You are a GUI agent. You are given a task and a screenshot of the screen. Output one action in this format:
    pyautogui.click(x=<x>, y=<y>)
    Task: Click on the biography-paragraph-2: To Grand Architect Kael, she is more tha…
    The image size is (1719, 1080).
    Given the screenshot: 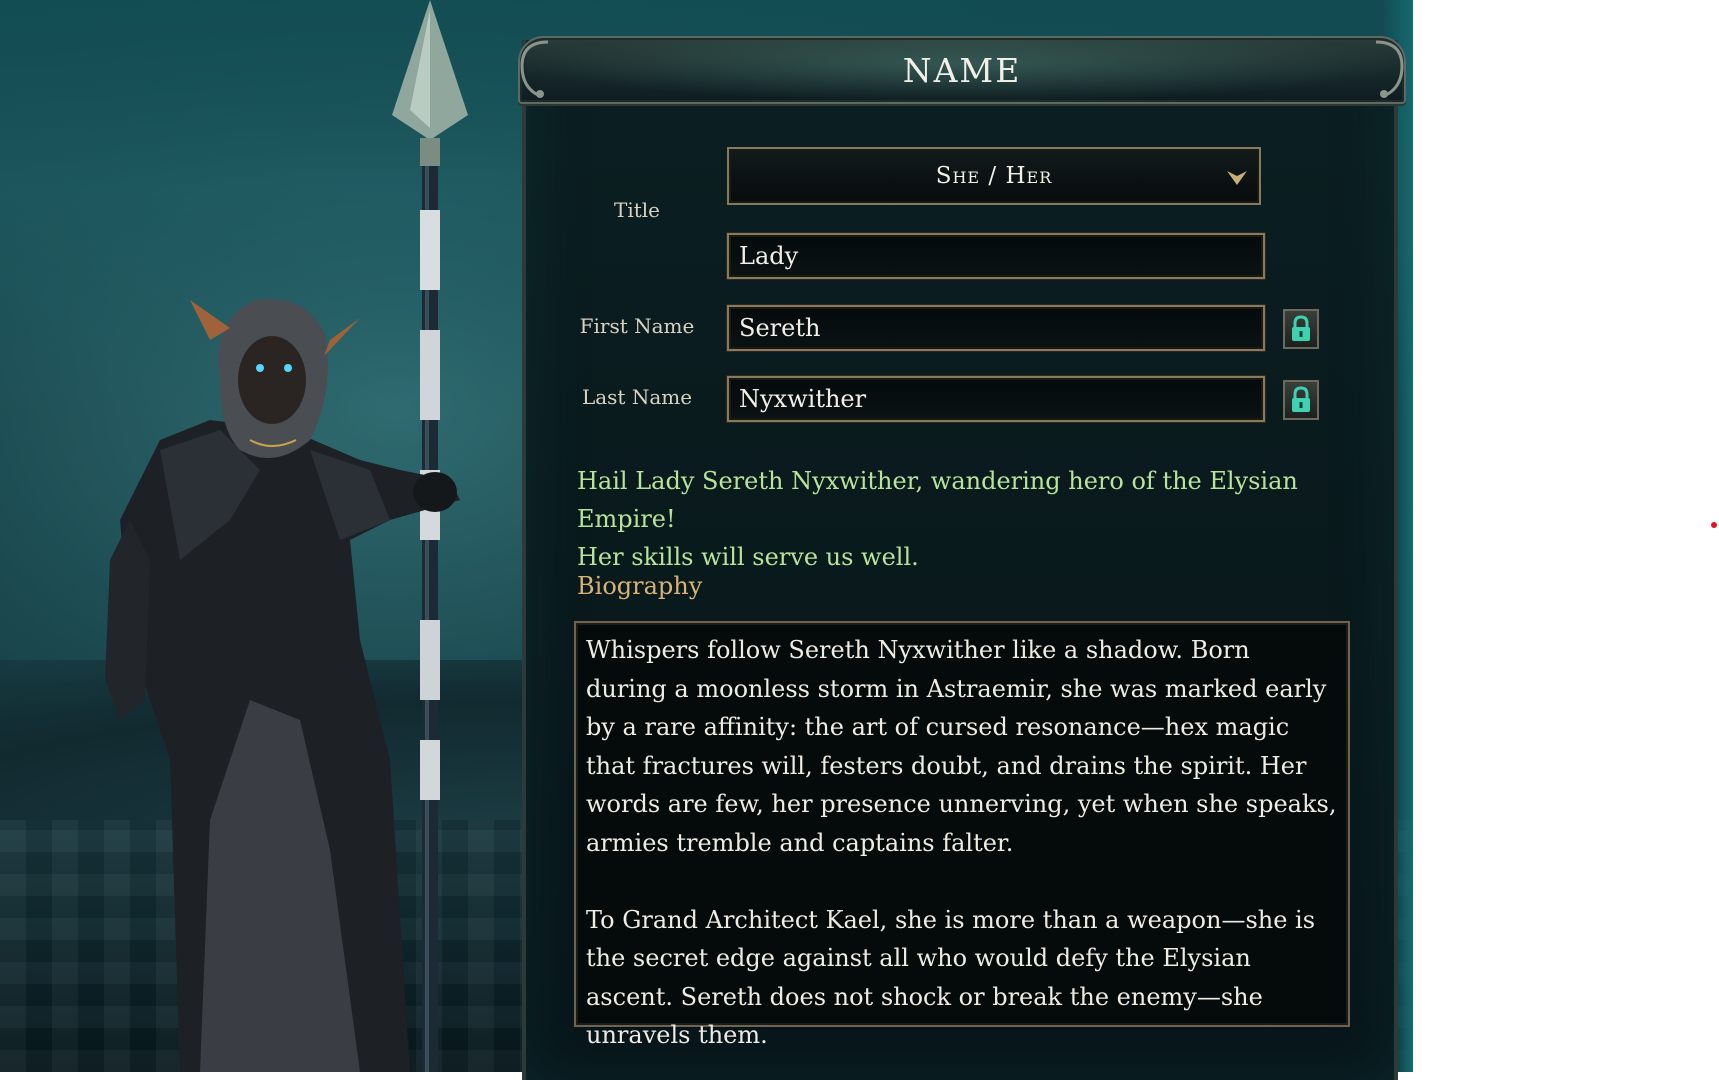 What is the action you would take?
    pyautogui.click(x=951, y=977)
    